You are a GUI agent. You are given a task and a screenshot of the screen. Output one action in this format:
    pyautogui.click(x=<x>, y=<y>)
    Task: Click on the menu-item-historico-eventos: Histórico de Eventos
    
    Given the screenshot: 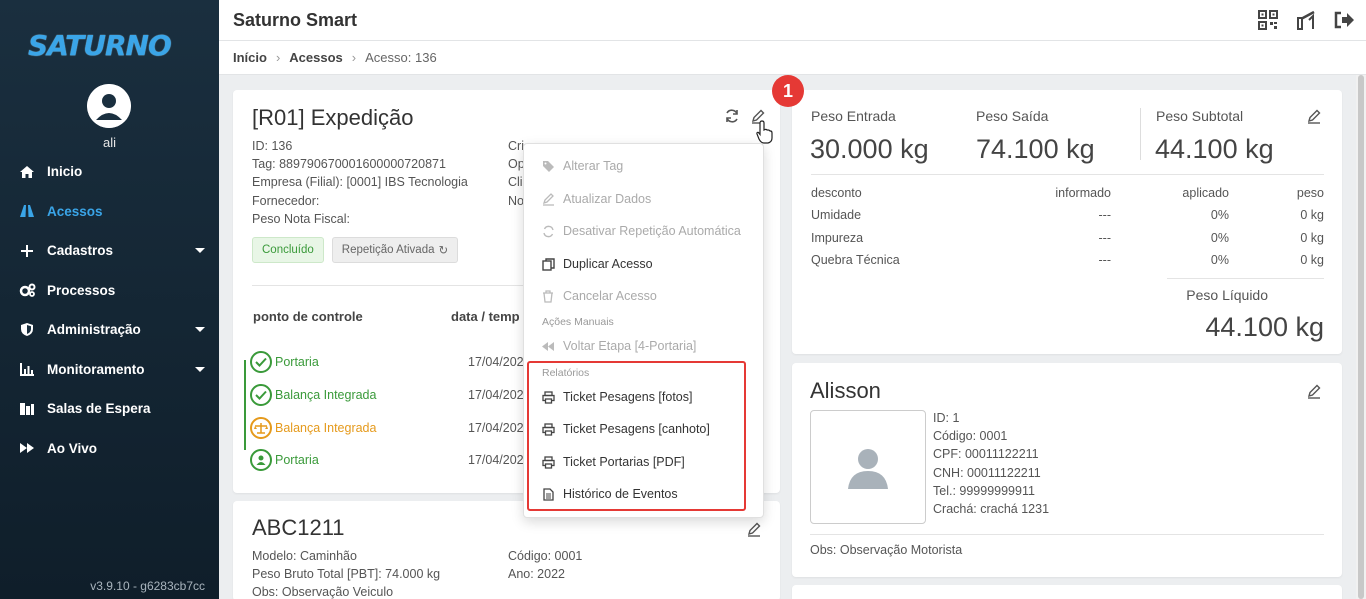 What is the action you would take?
    pyautogui.click(x=609, y=494)
    